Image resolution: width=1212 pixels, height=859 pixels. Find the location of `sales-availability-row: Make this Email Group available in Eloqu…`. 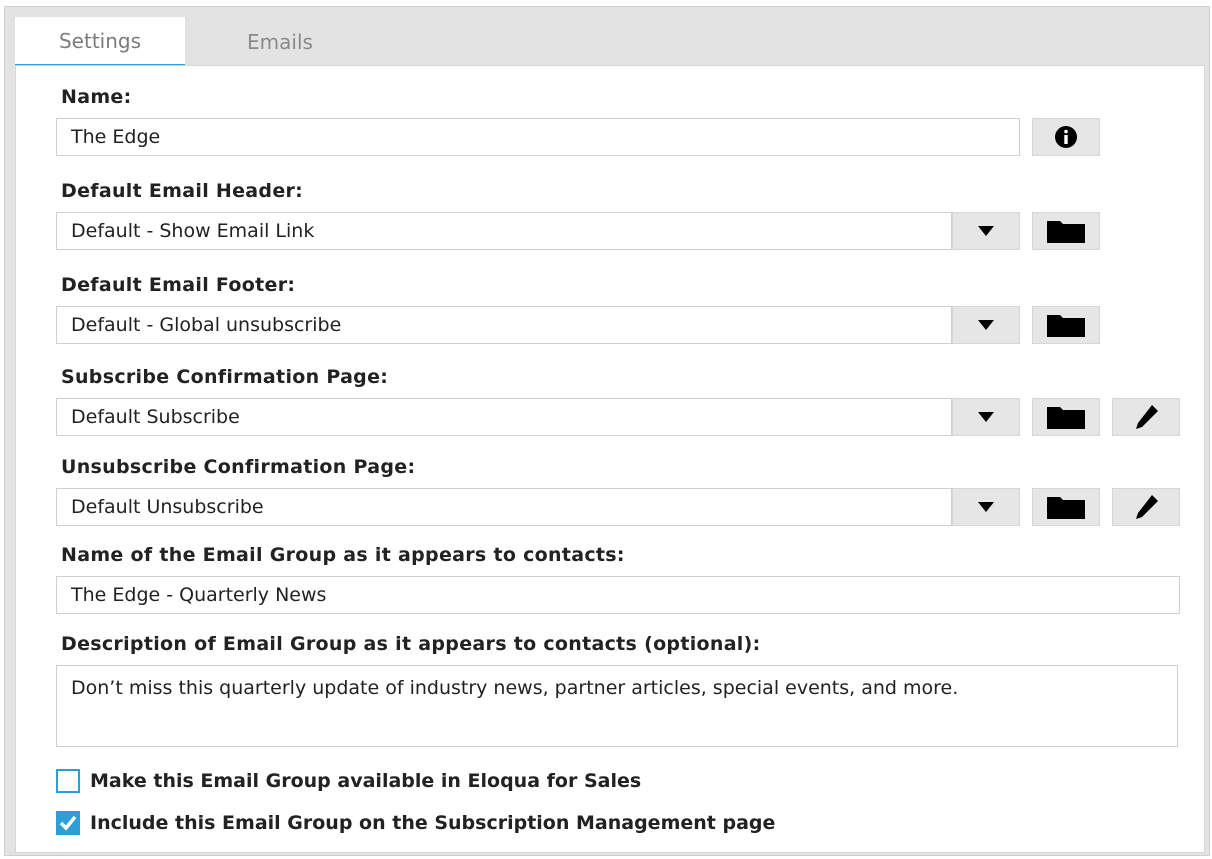

sales-availability-row: Make this Email Group available in Eloqu… is located at coordinates (348, 781).